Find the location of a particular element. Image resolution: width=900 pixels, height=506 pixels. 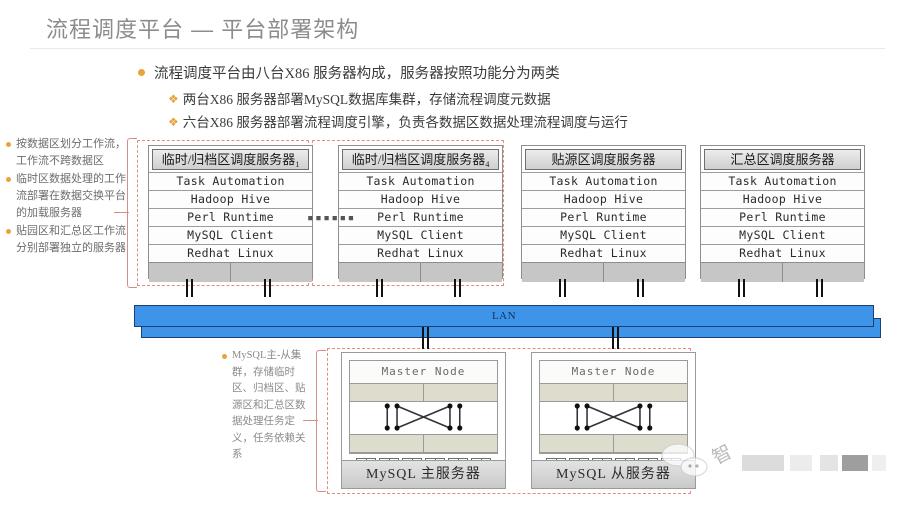

list-item: 贴园区和汇总区工作流分别部署独立的服务器 is located at coordinates (67, 240).